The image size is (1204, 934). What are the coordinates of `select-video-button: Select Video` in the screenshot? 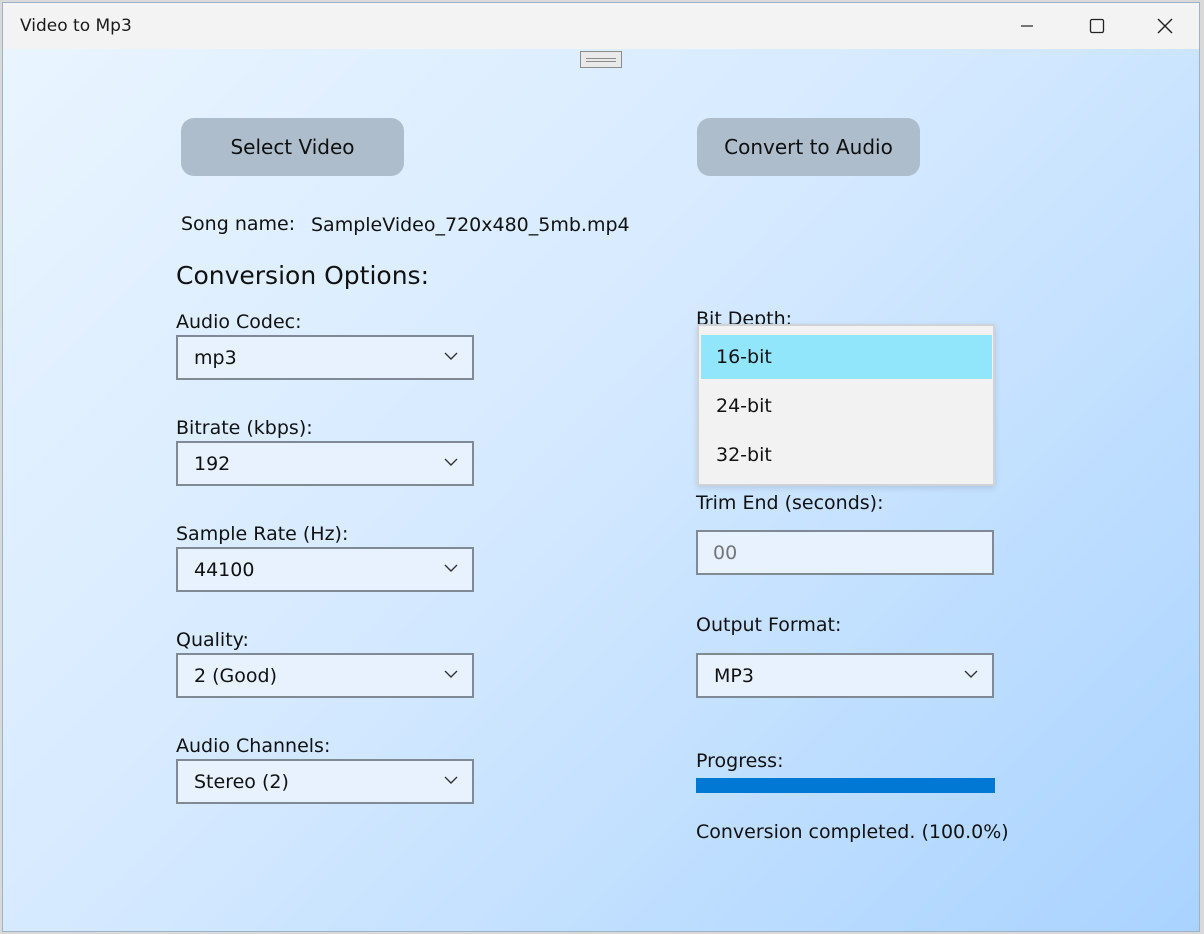 It's located at (292, 147).